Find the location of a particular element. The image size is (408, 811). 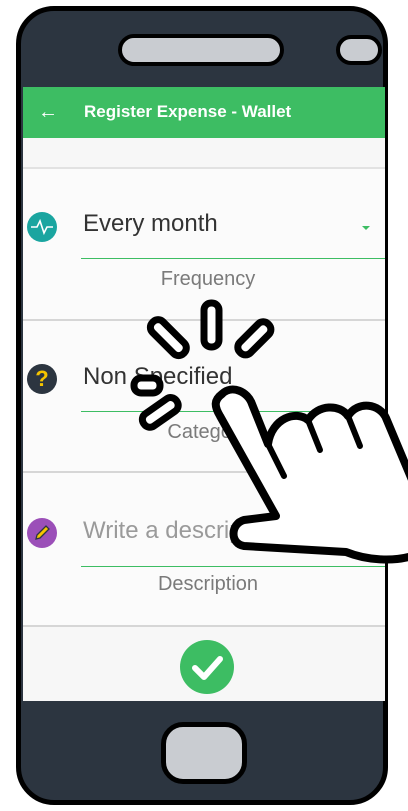

frequency-select: Every month is located at coordinates (150, 224).